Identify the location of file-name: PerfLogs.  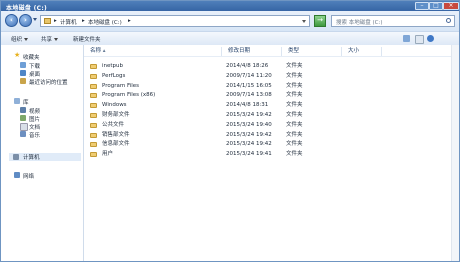
(114, 75).